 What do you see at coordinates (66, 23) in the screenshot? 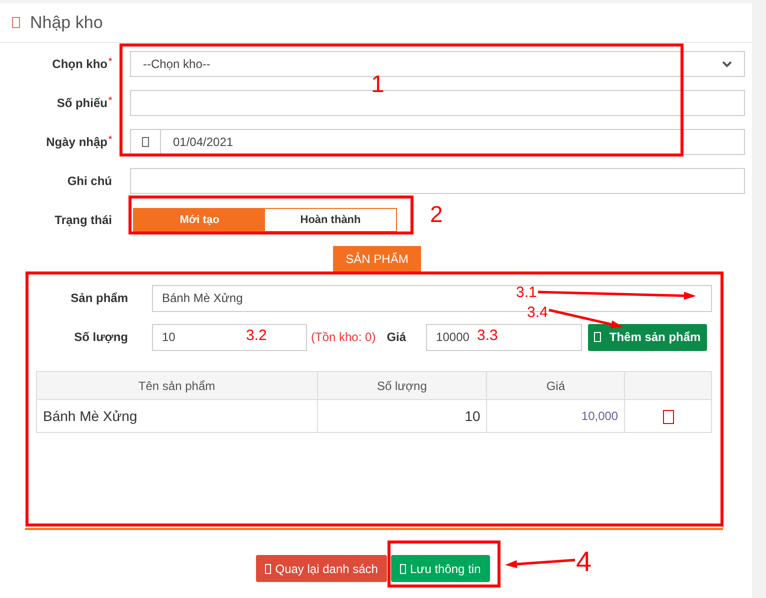
I see `page-title: Nhập kho` at bounding box center [66, 23].